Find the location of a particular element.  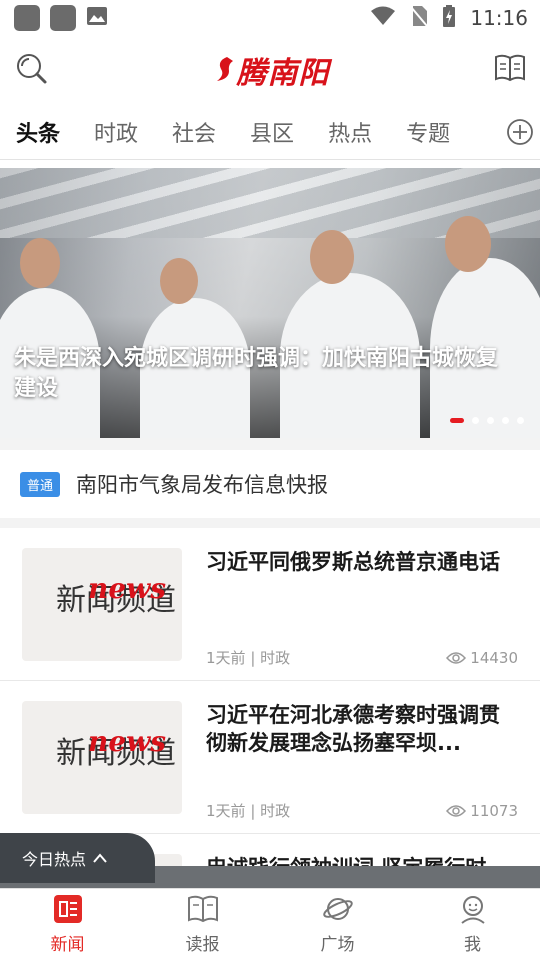

today-hot-label: 今日热点 is located at coordinates (54, 859).